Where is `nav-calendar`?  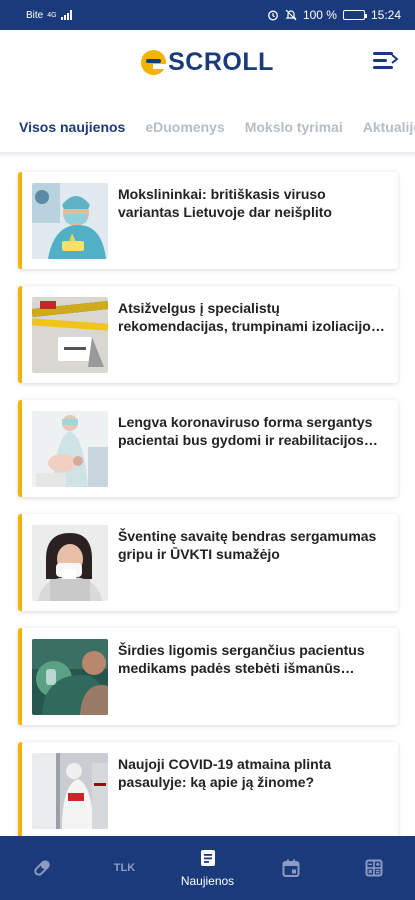 nav-calendar is located at coordinates (290, 868).